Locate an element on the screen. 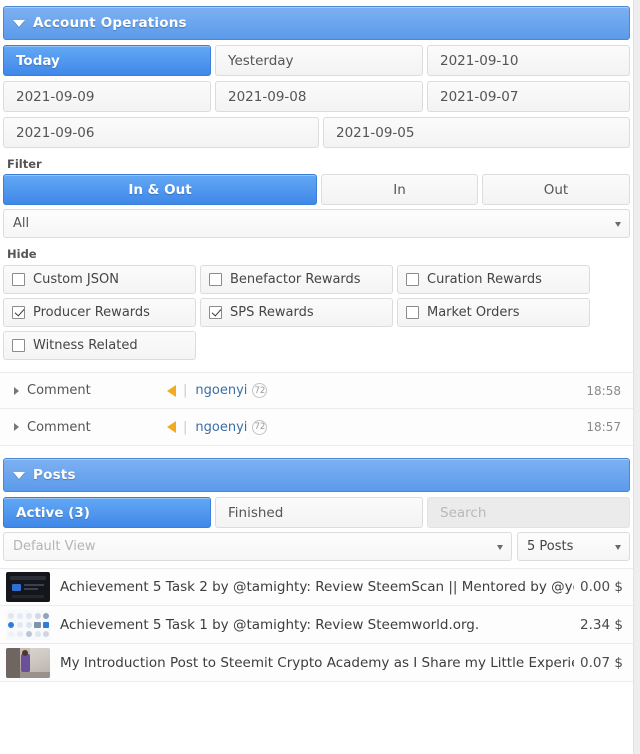  account-operations-title: Account Operations is located at coordinates (110, 23).